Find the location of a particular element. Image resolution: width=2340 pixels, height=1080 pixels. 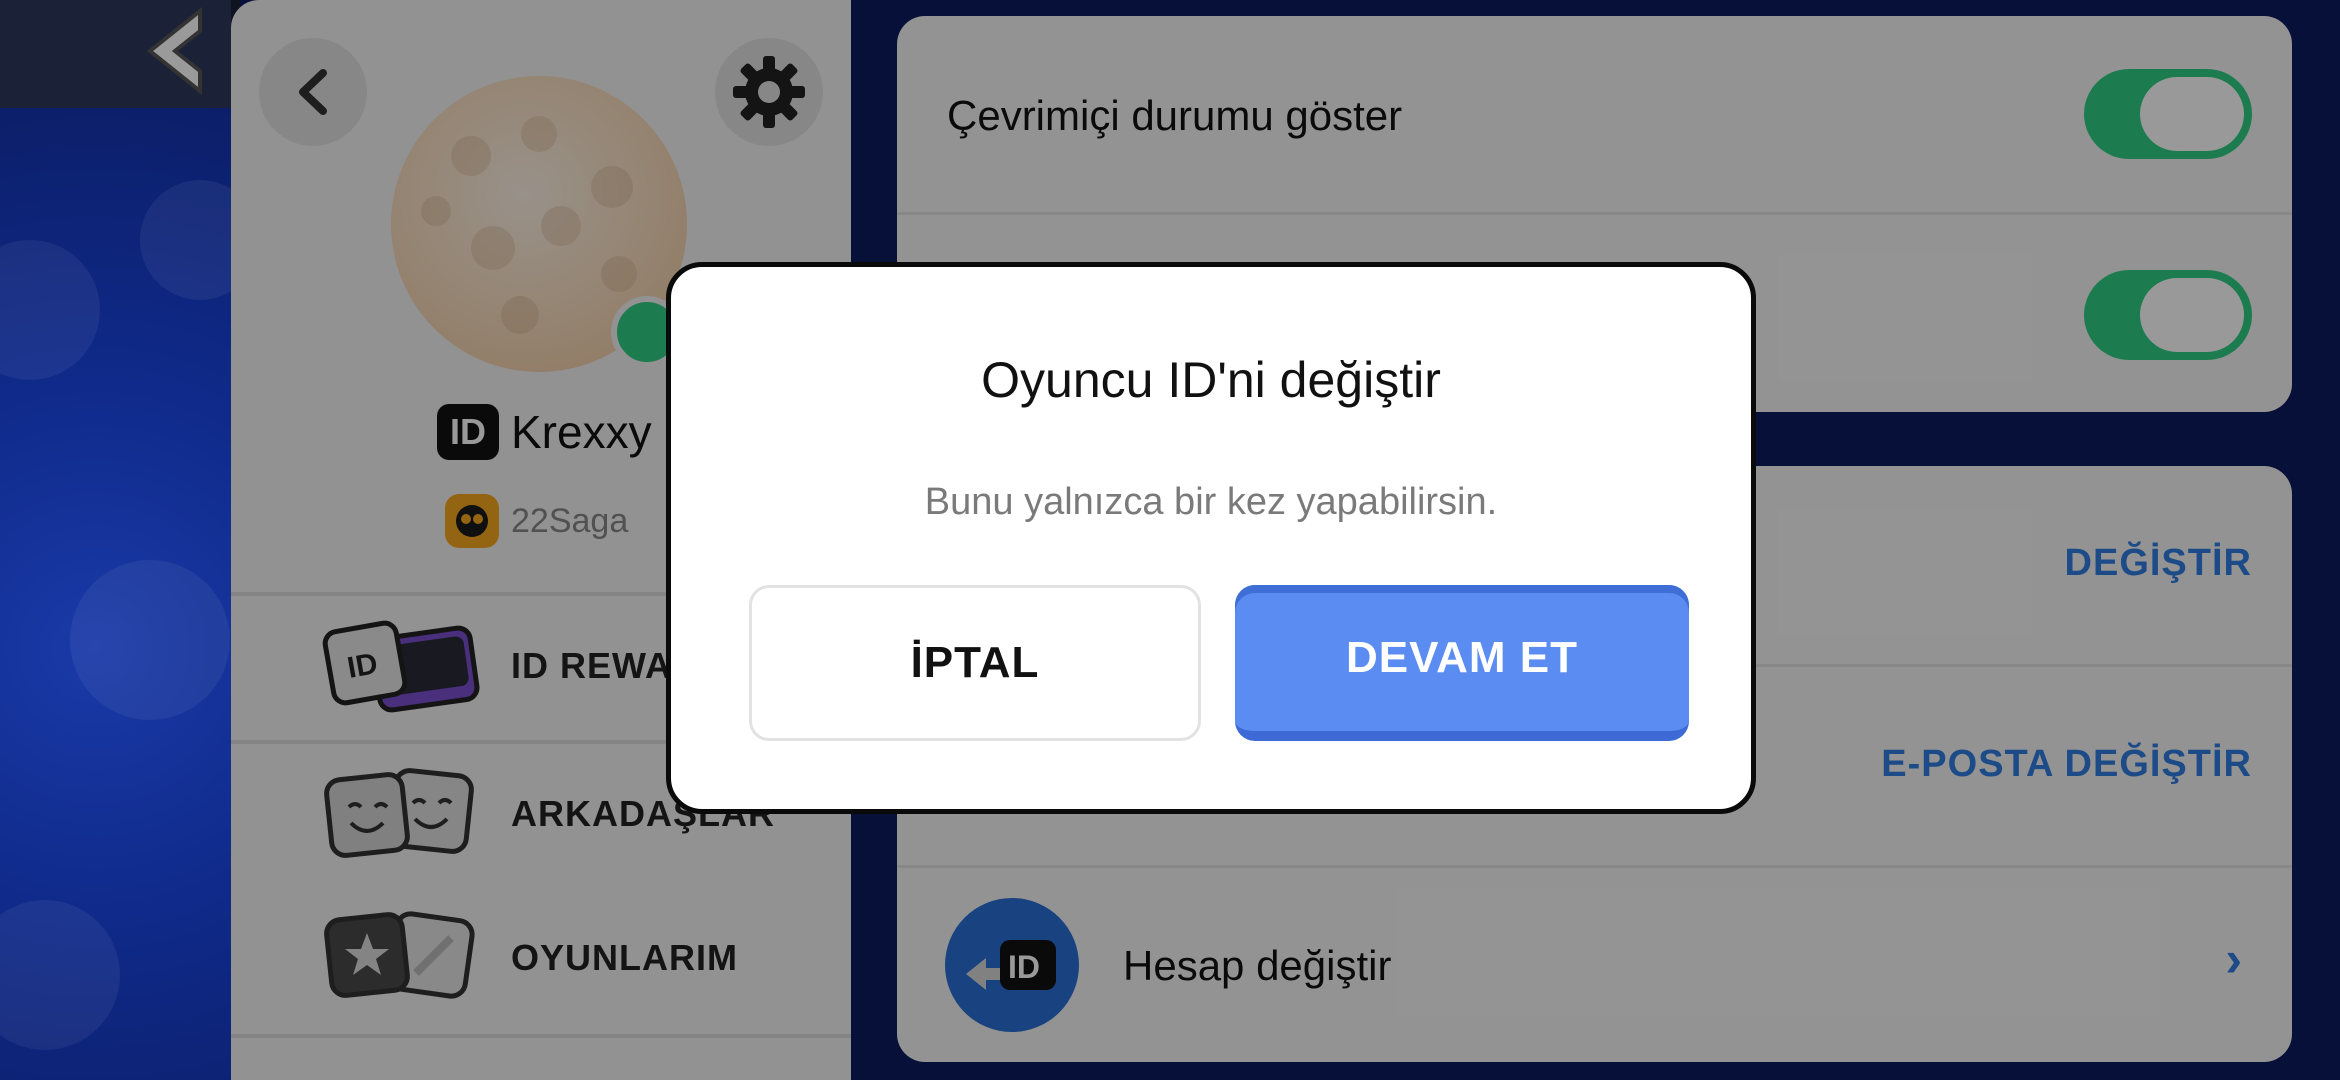

game-topbar is located at coordinates (120, 54).